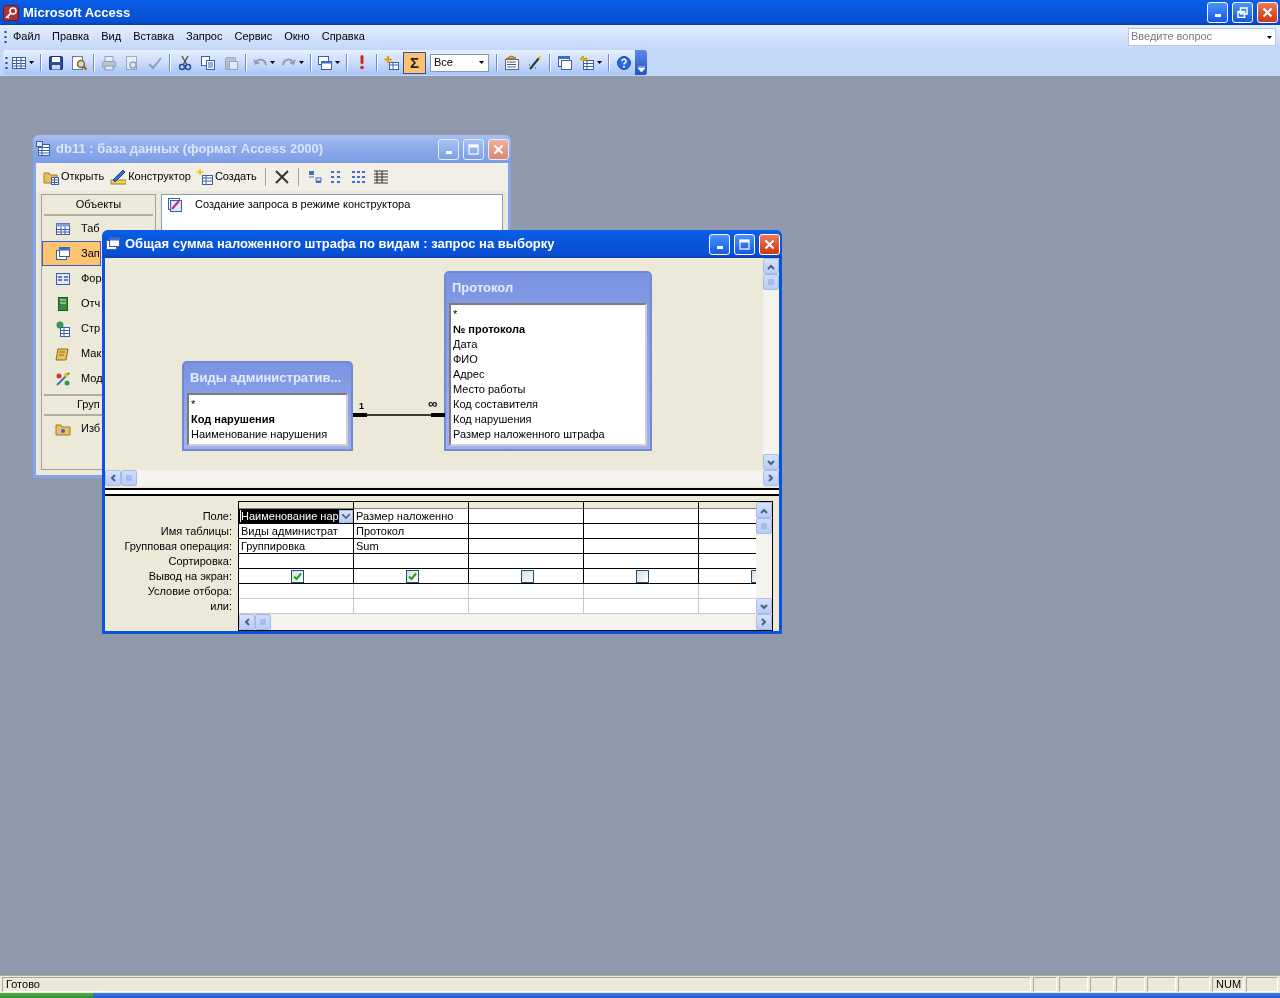  Describe the element at coordinates (548, 389) in the screenshot. I see `field-item: Место работы` at that location.